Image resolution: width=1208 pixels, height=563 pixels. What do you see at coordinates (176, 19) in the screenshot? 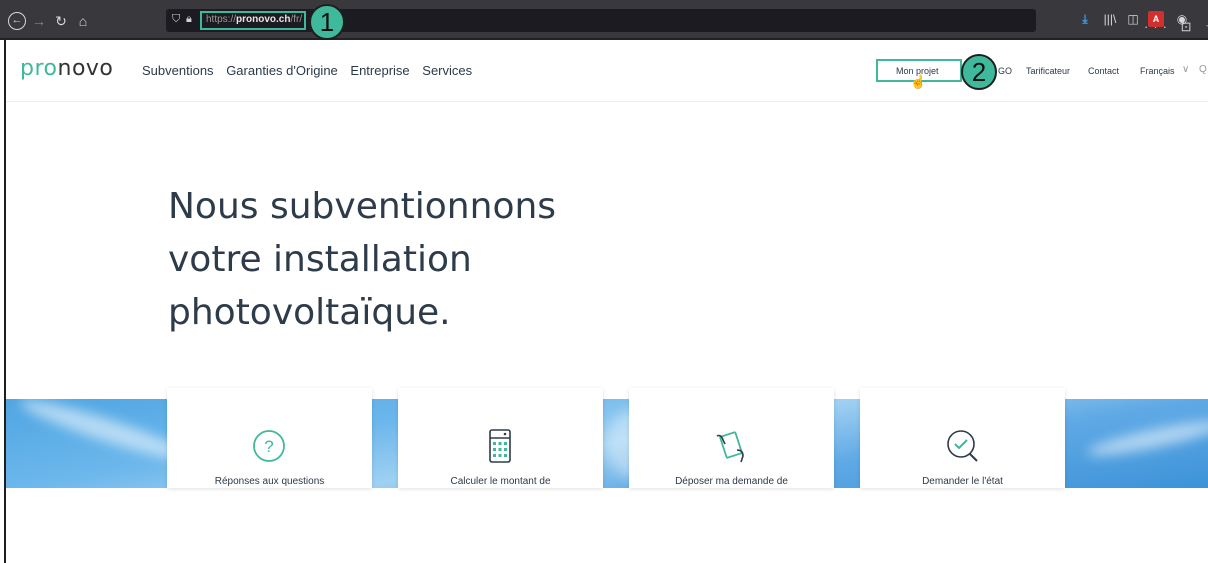
I see `shield-icon: ⛉` at bounding box center [176, 19].